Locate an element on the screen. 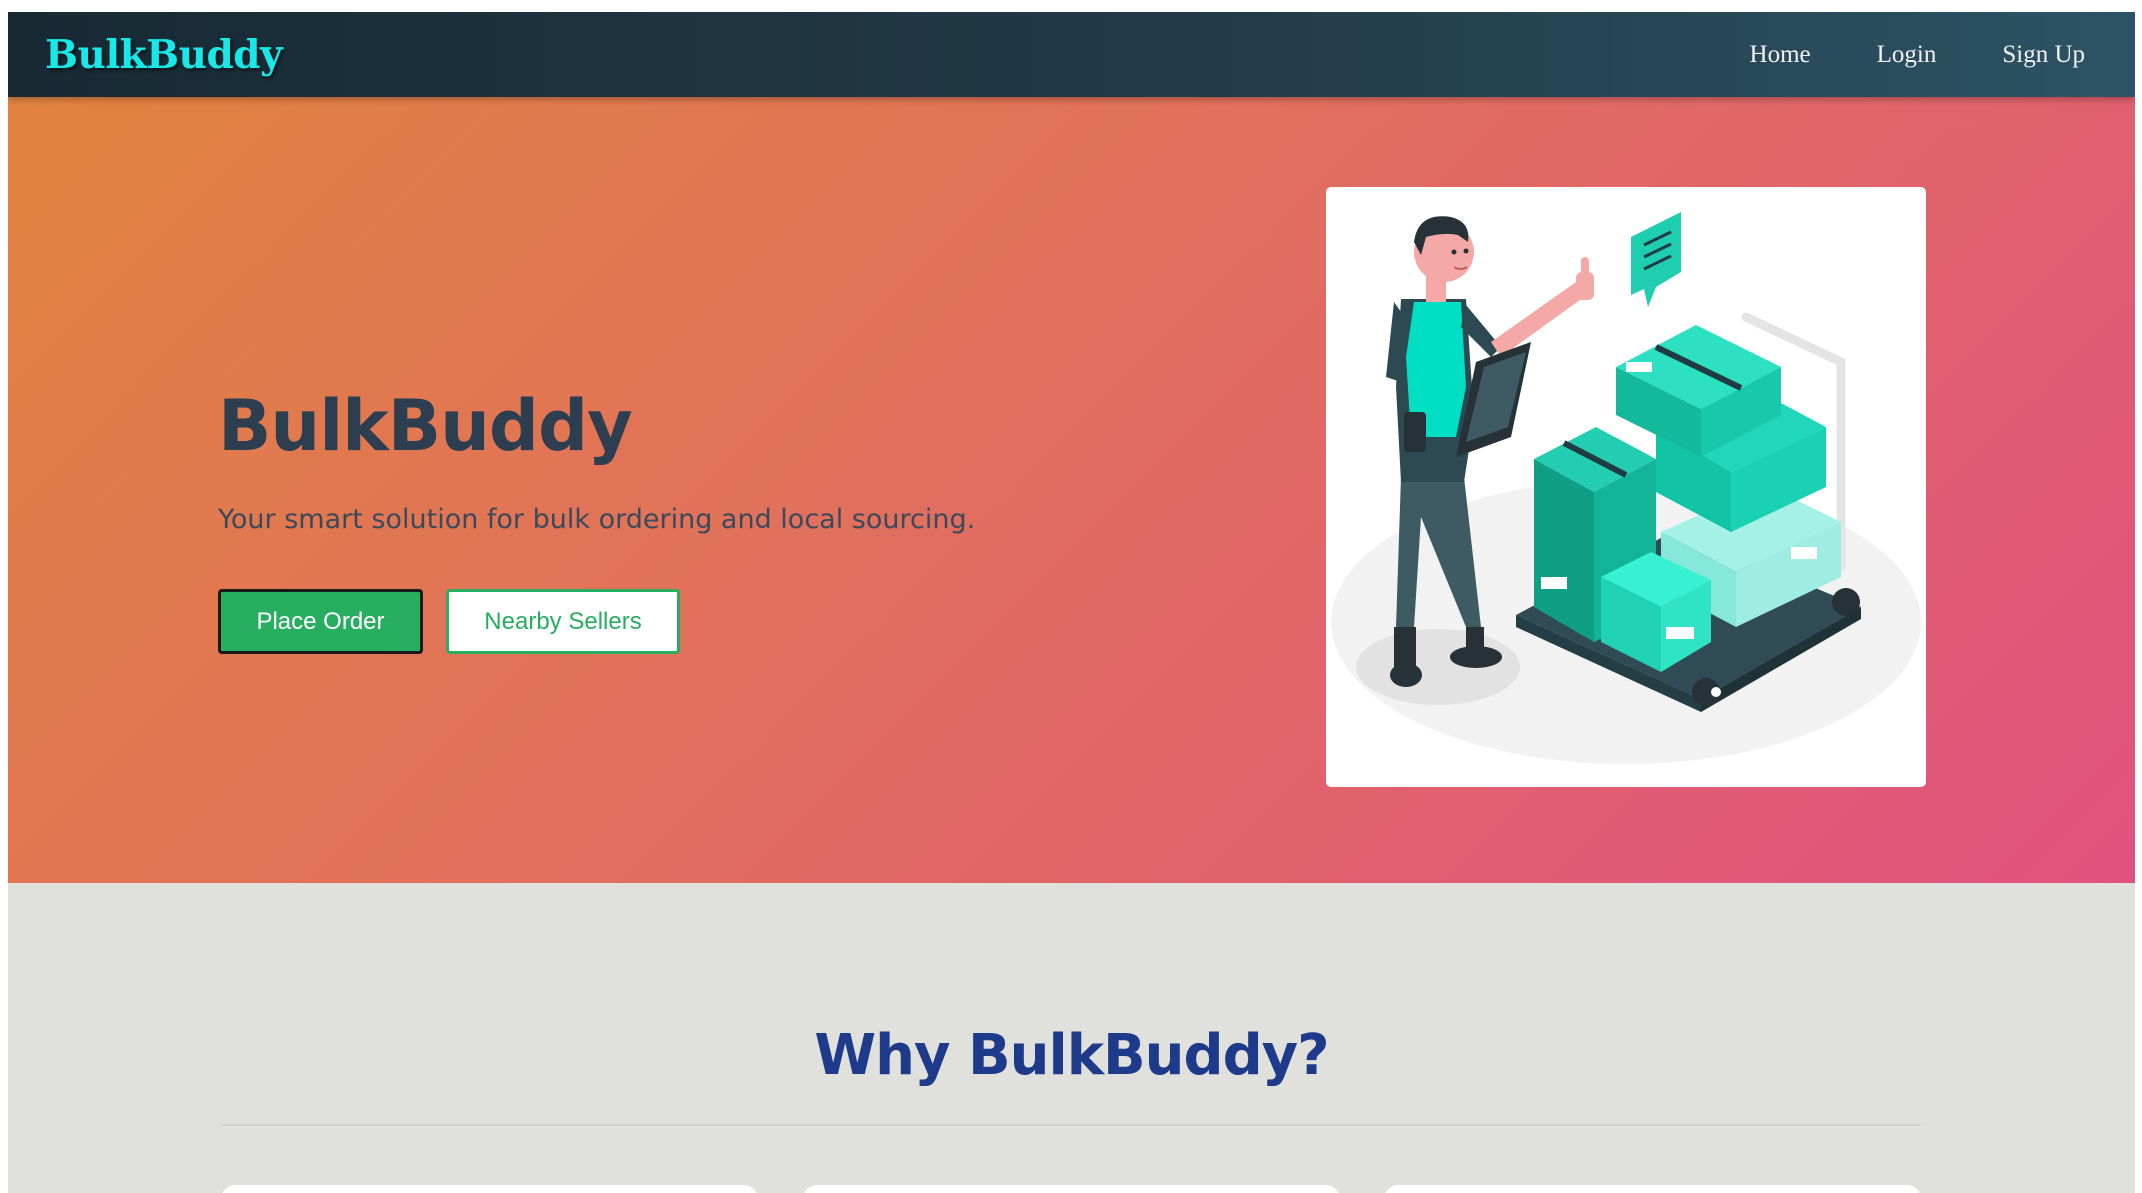  nav-signup-link: Sign Up is located at coordinates (2043, 55).